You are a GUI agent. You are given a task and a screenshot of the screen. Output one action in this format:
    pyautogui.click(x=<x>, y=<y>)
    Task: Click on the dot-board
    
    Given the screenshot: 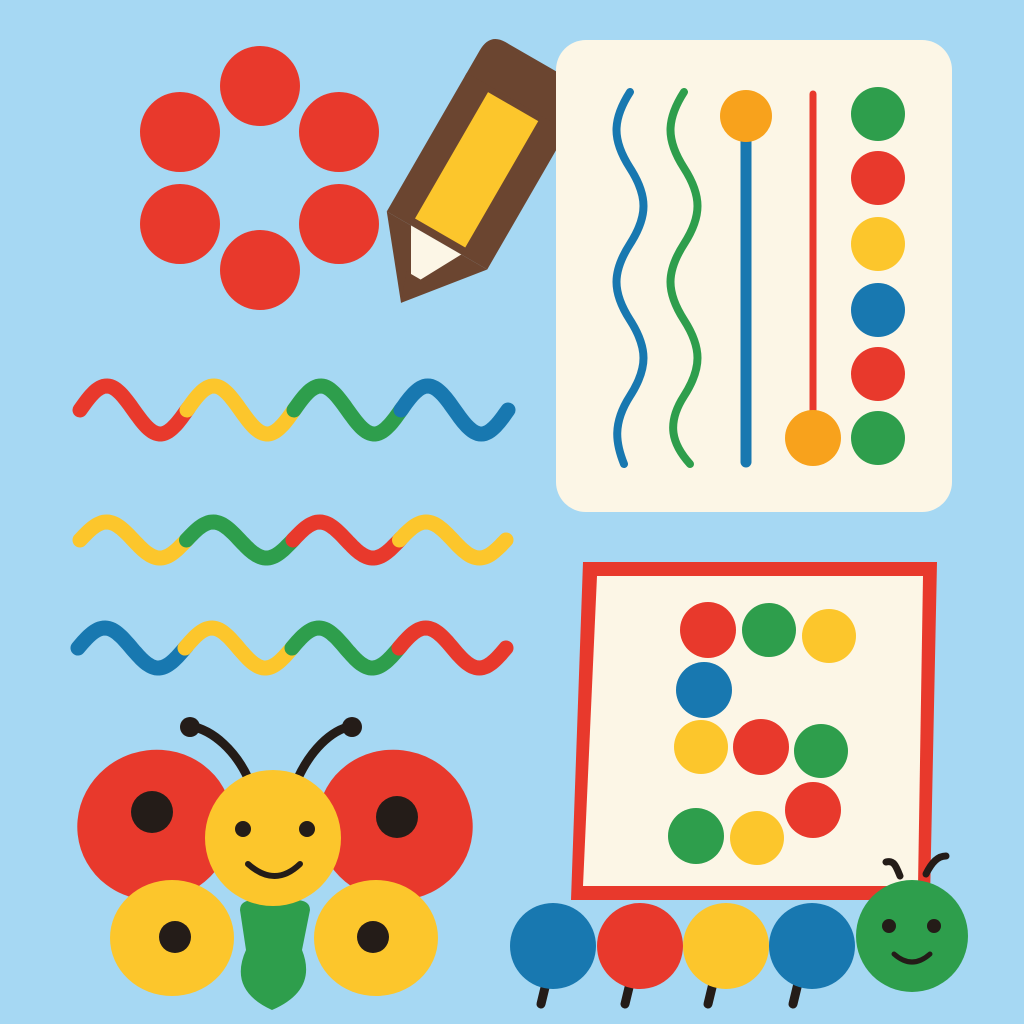 What is the action you would take?
    pyautogui.click(x=754, y=731)
    